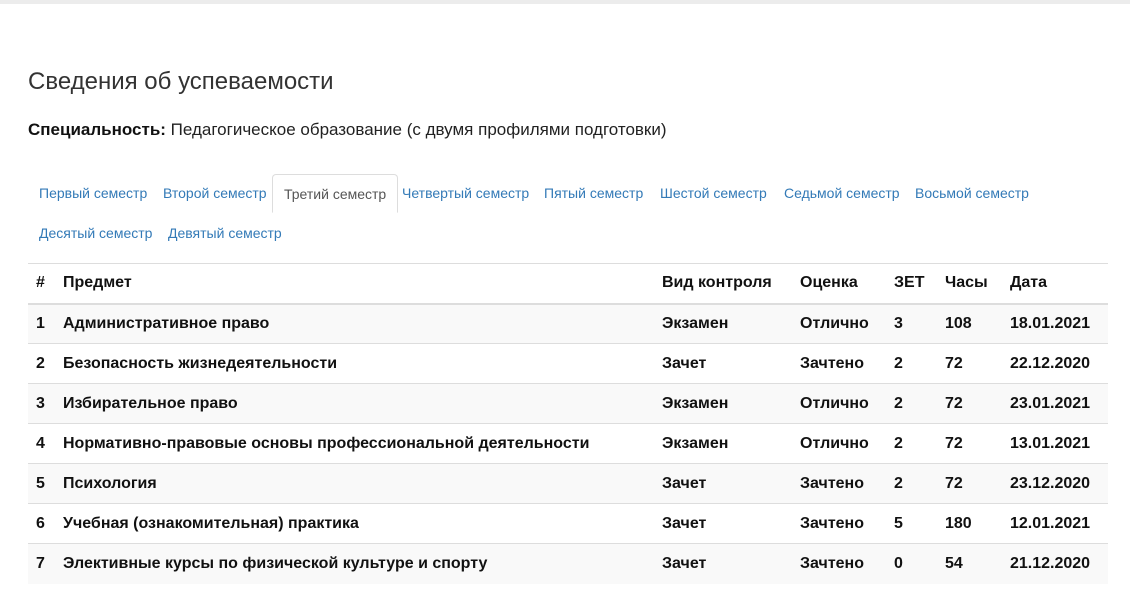 The width and height of the screenshot is (1130, 615). I want to click on cell-subject: Административное право, so click(354, 323).